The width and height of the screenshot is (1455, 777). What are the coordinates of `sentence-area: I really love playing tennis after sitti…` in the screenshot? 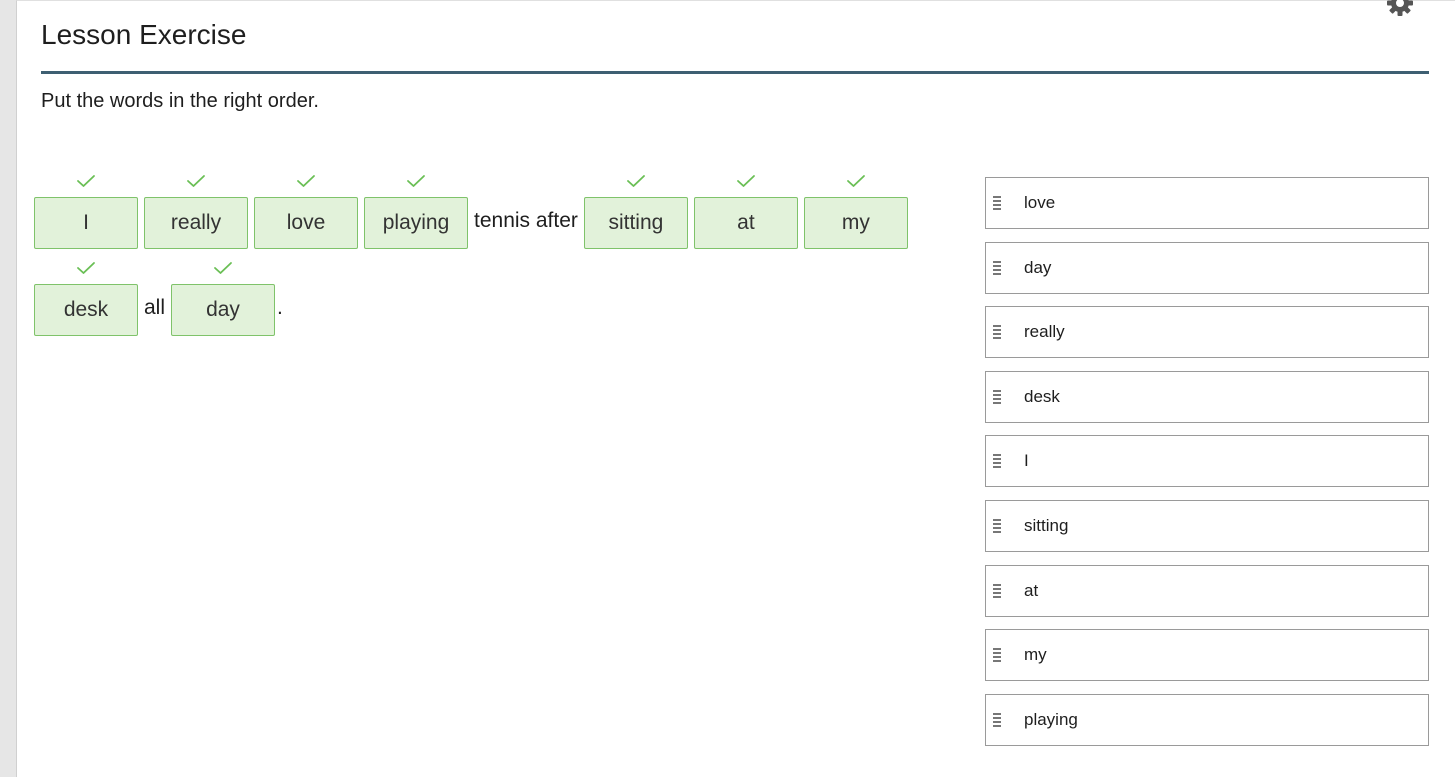 It's located at (484, 256).